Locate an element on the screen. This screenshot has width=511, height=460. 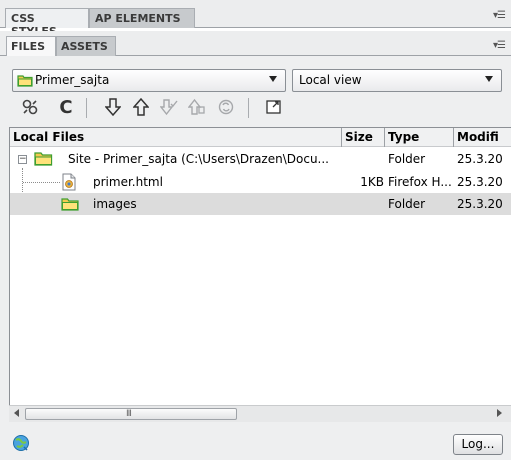
column-size: Size is located at coordinates (363, 137).